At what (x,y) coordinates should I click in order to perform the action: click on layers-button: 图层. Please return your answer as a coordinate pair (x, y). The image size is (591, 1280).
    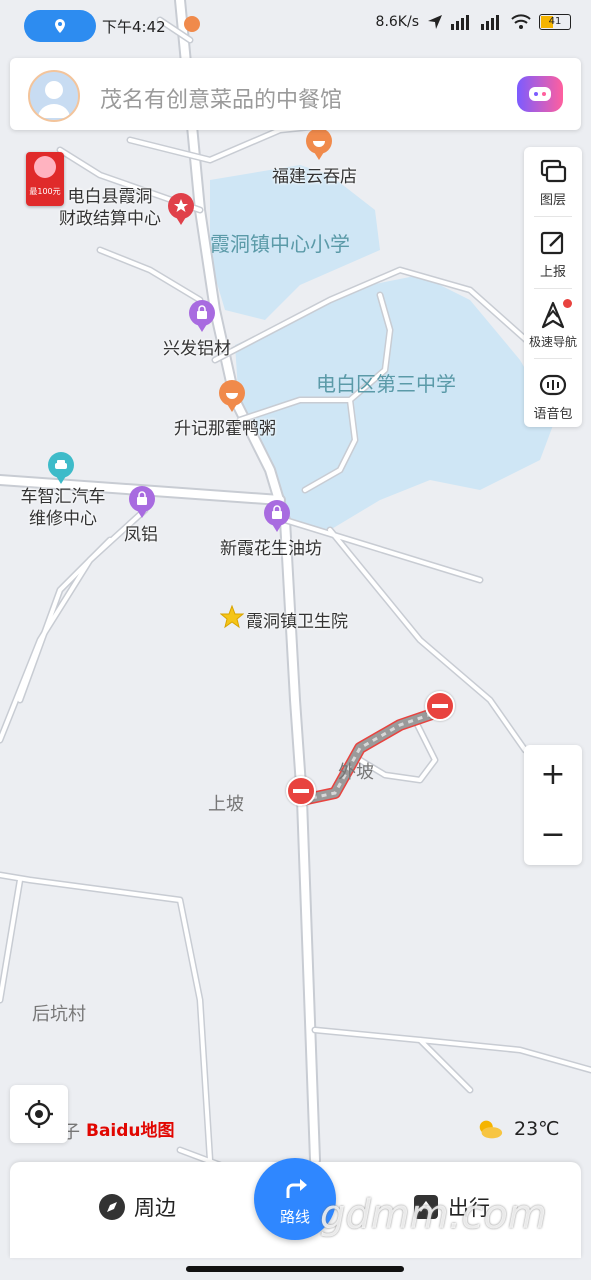
    Looking at the image, I should click on (553, 181).